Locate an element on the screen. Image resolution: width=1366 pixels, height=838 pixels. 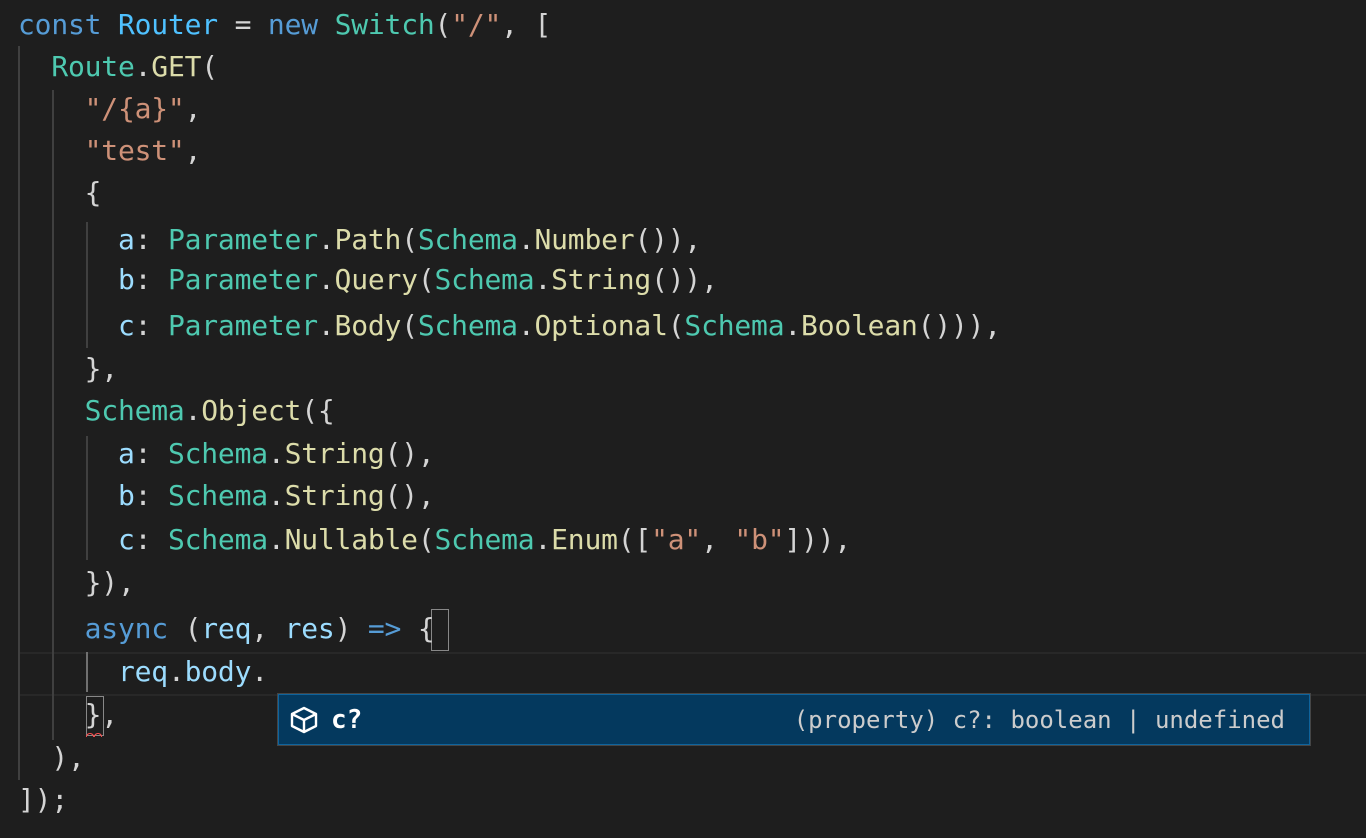
code-token: Nullable is located at coordinates (351, 539).